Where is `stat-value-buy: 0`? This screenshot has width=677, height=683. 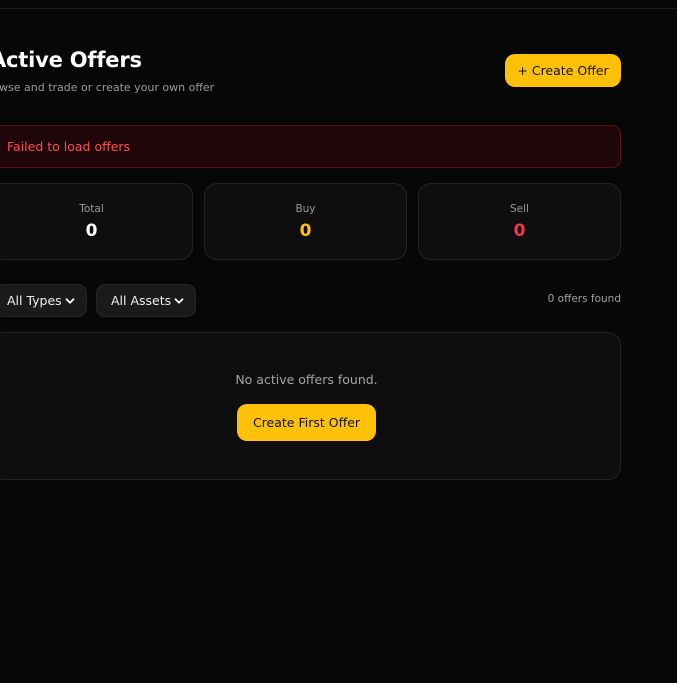 stat-value-buy: 0 is located at coordinates (305, 230).